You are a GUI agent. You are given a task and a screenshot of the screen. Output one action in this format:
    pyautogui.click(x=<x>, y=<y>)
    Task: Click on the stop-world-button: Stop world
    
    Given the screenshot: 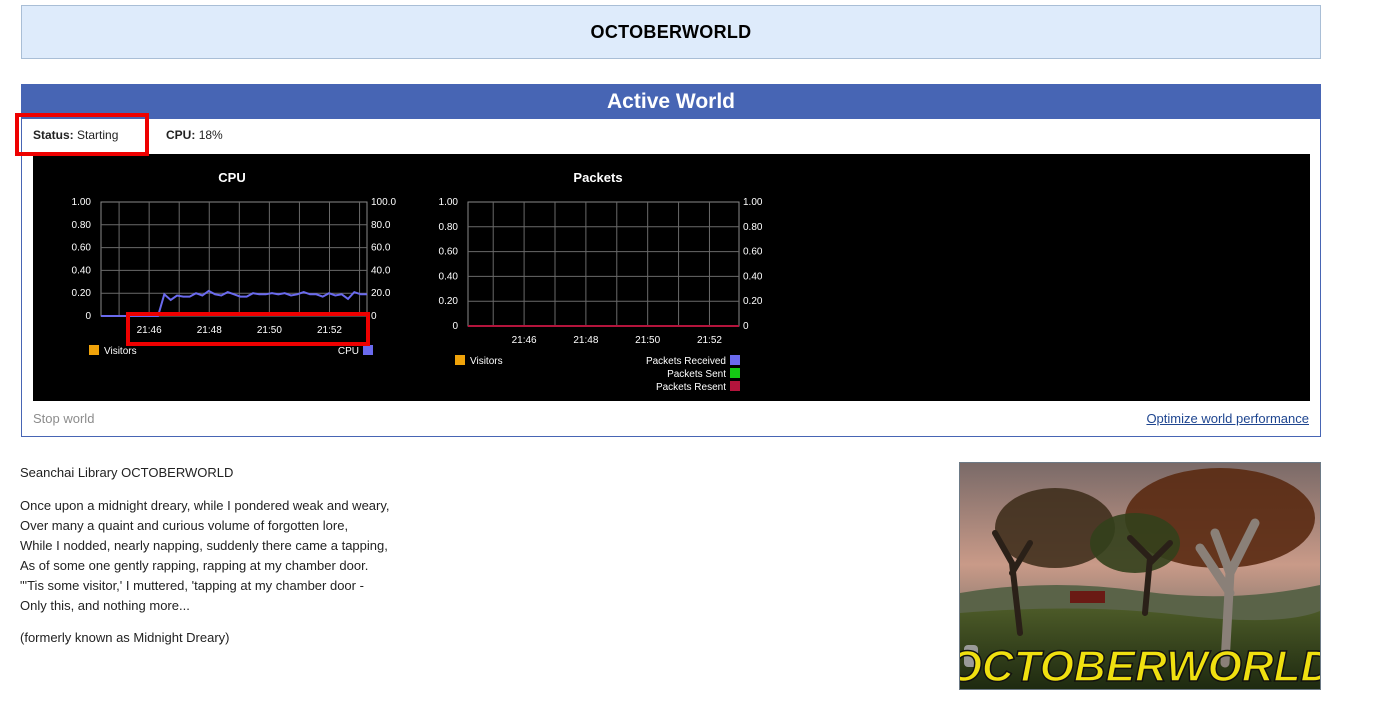 What is the action you would take?
    pyautogui.click(x=63, y=418)
    